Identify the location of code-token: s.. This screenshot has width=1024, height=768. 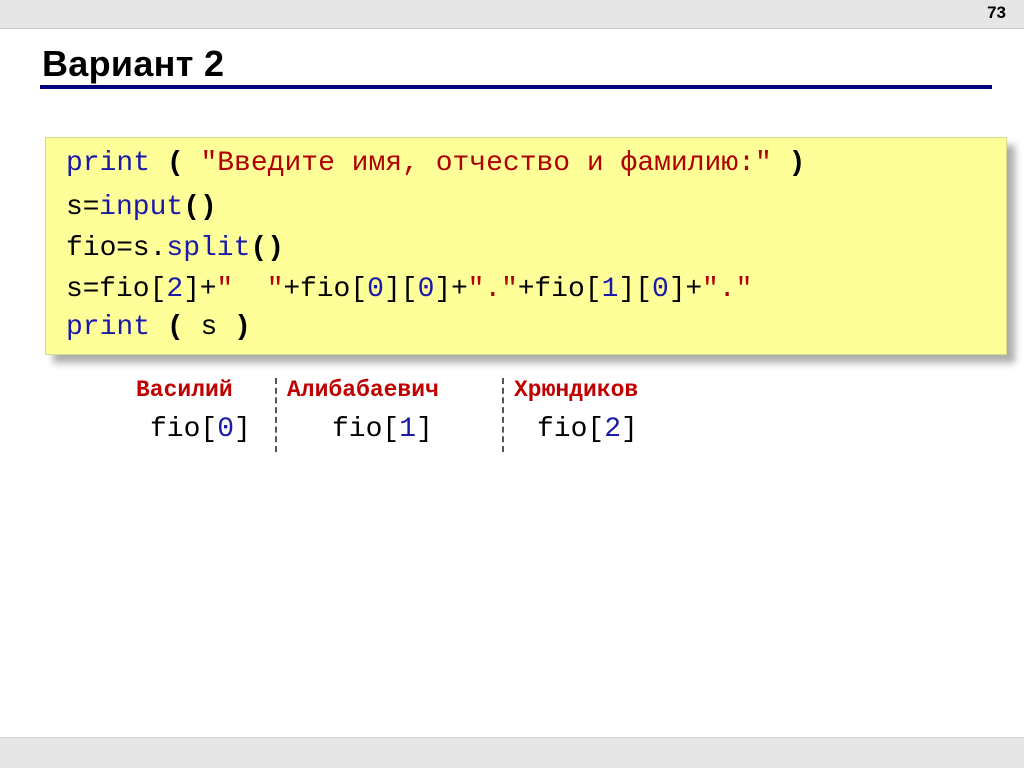
(149, 248).